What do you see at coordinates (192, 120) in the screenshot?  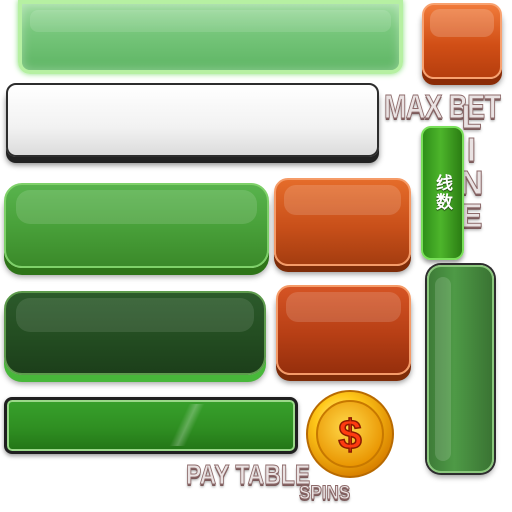 I see `white-display-bar` at bounding box center [192, 120].